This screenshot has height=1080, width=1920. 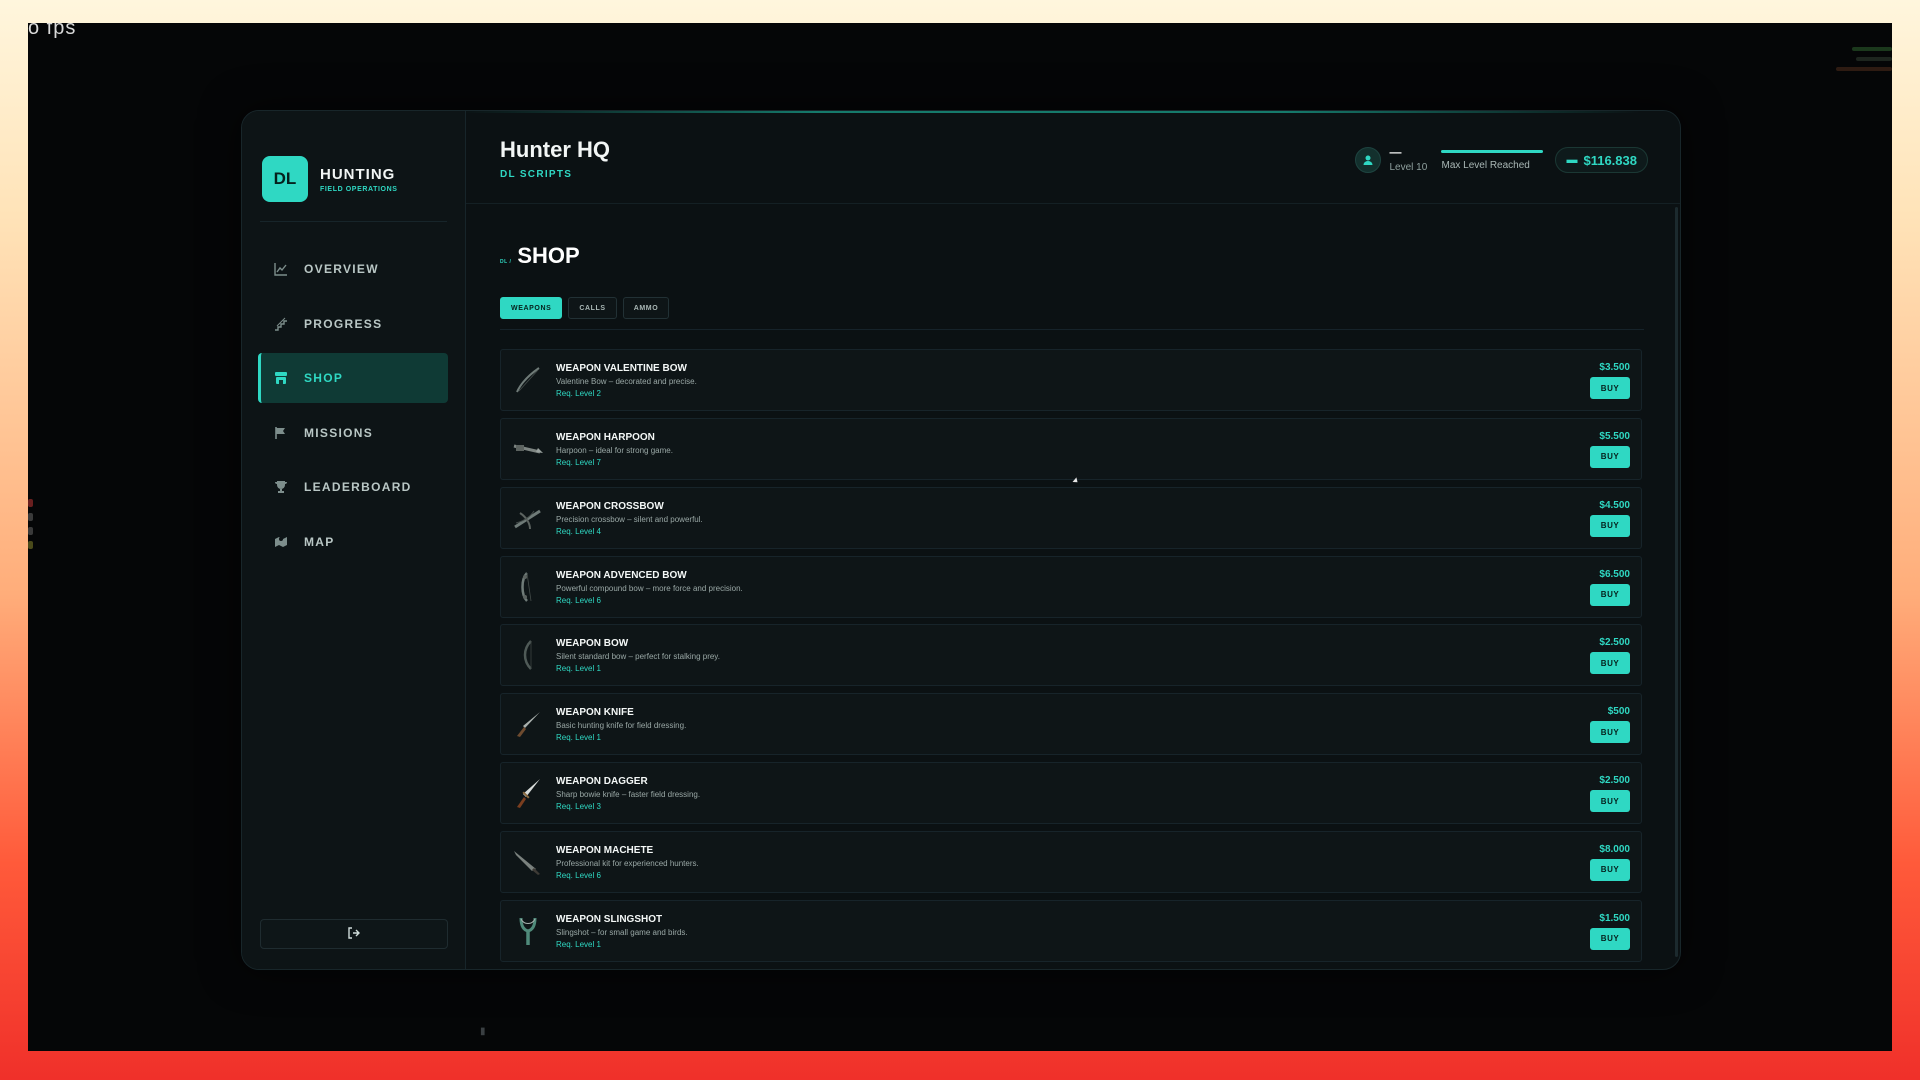 I want to click on item-name: WEAPON MACHETE, so click(x=605, y=850).